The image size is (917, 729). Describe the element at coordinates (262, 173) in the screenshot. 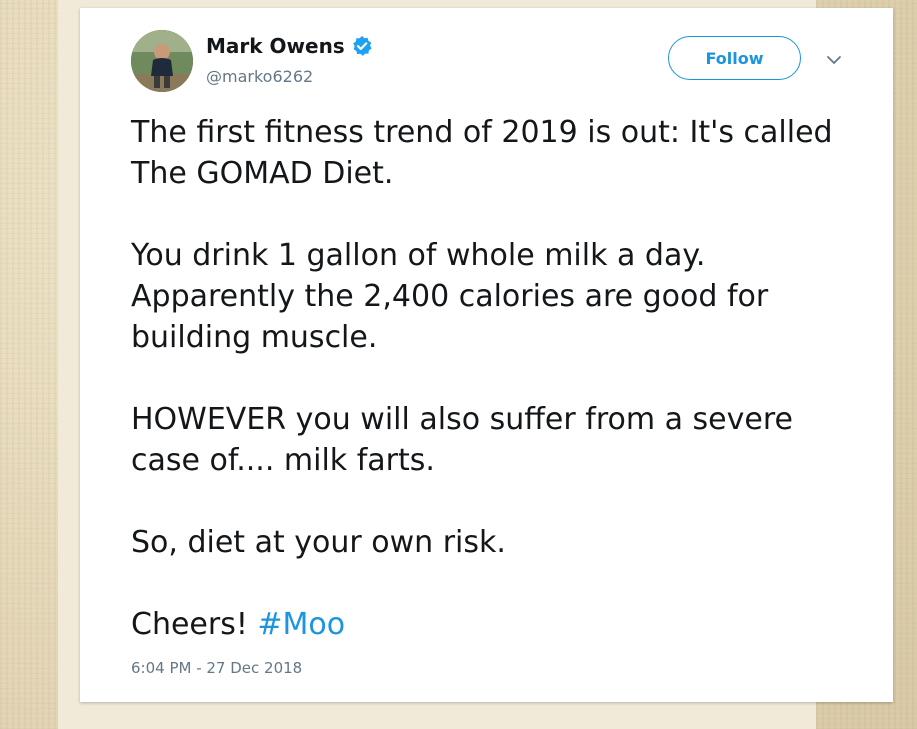

I see `tweet-line: The GOMAD Diet.` at that location.